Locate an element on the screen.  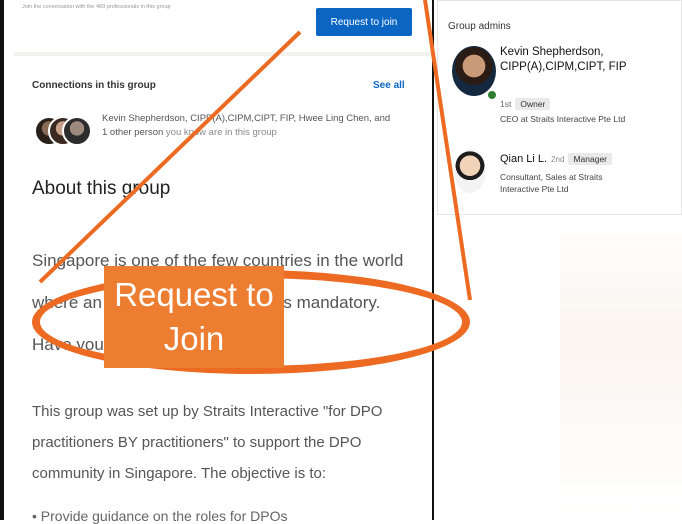
request-to-join-callout: Request to Join is located at coordinates (194, 317).